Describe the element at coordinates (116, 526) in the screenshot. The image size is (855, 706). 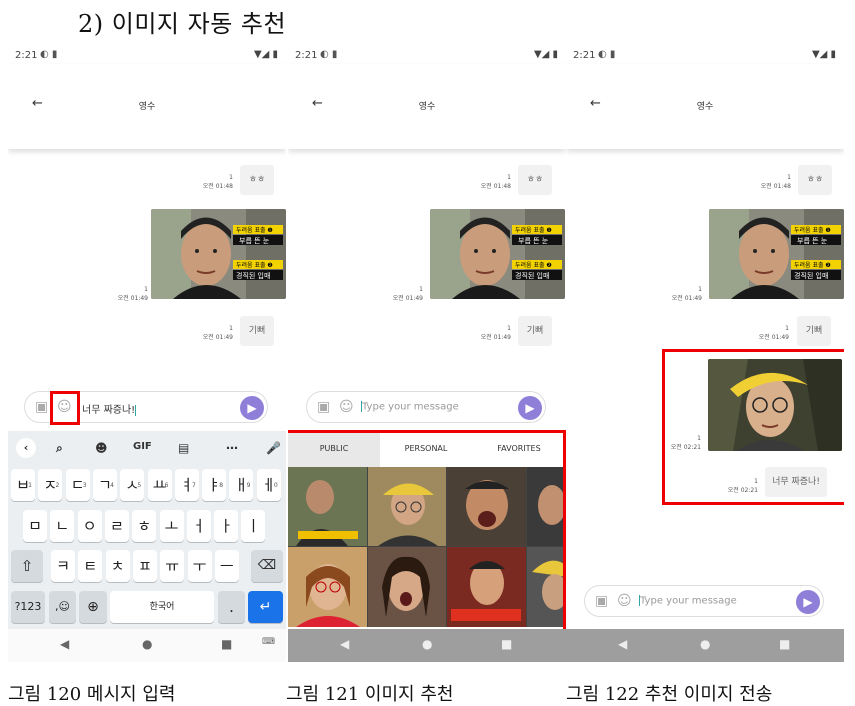
I see `key-ㄹ: ㄹ` at that location.